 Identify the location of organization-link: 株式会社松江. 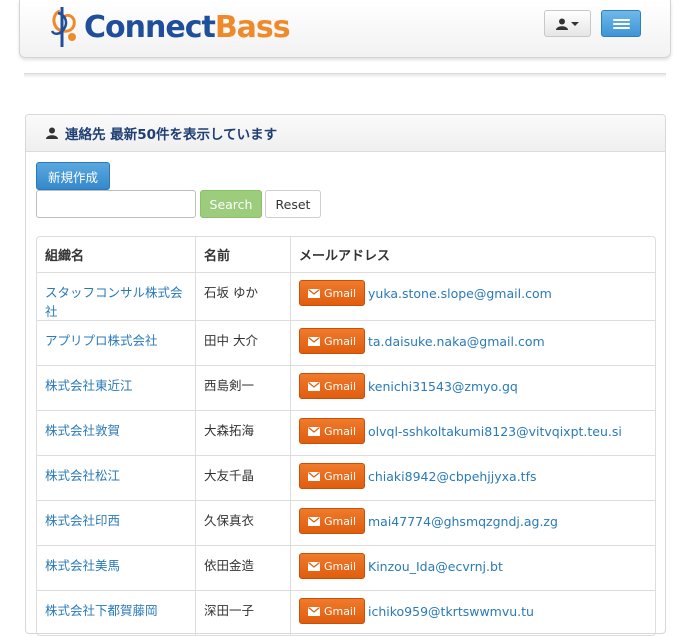
(82, 475).